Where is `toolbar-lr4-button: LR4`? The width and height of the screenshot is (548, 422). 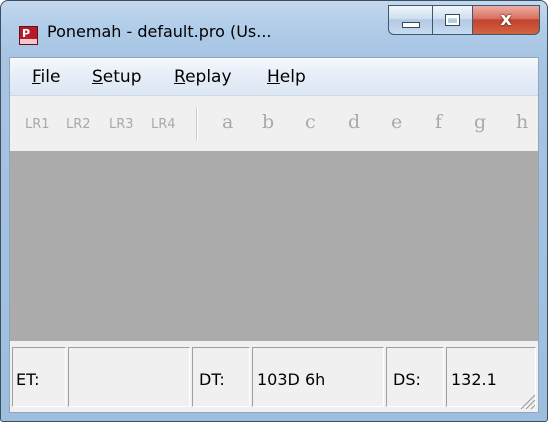 toolbar-lr4-button: LR4 is located at coordinates (163, 124).